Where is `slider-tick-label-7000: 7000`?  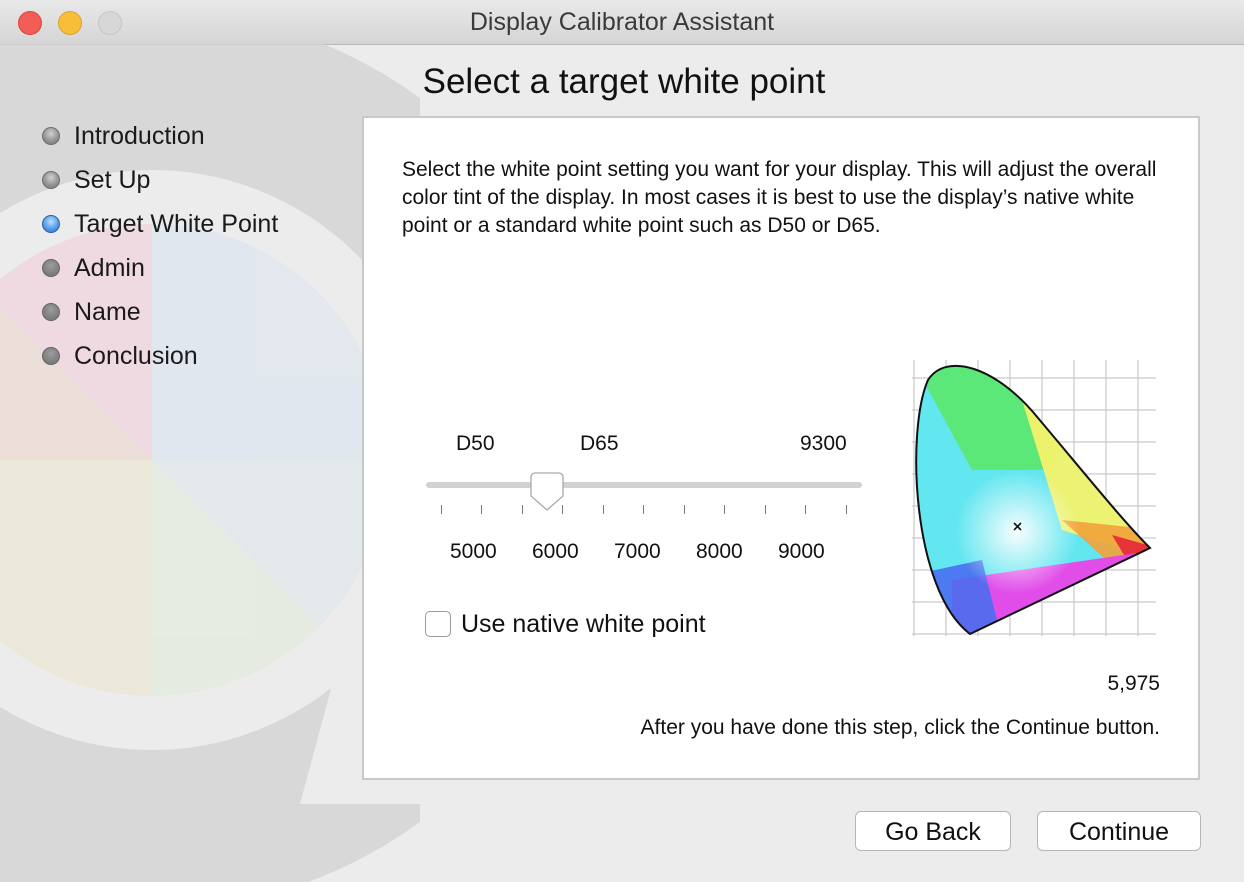 slider-tick-label-7000: 7000 is located at coordinates (637, 551).